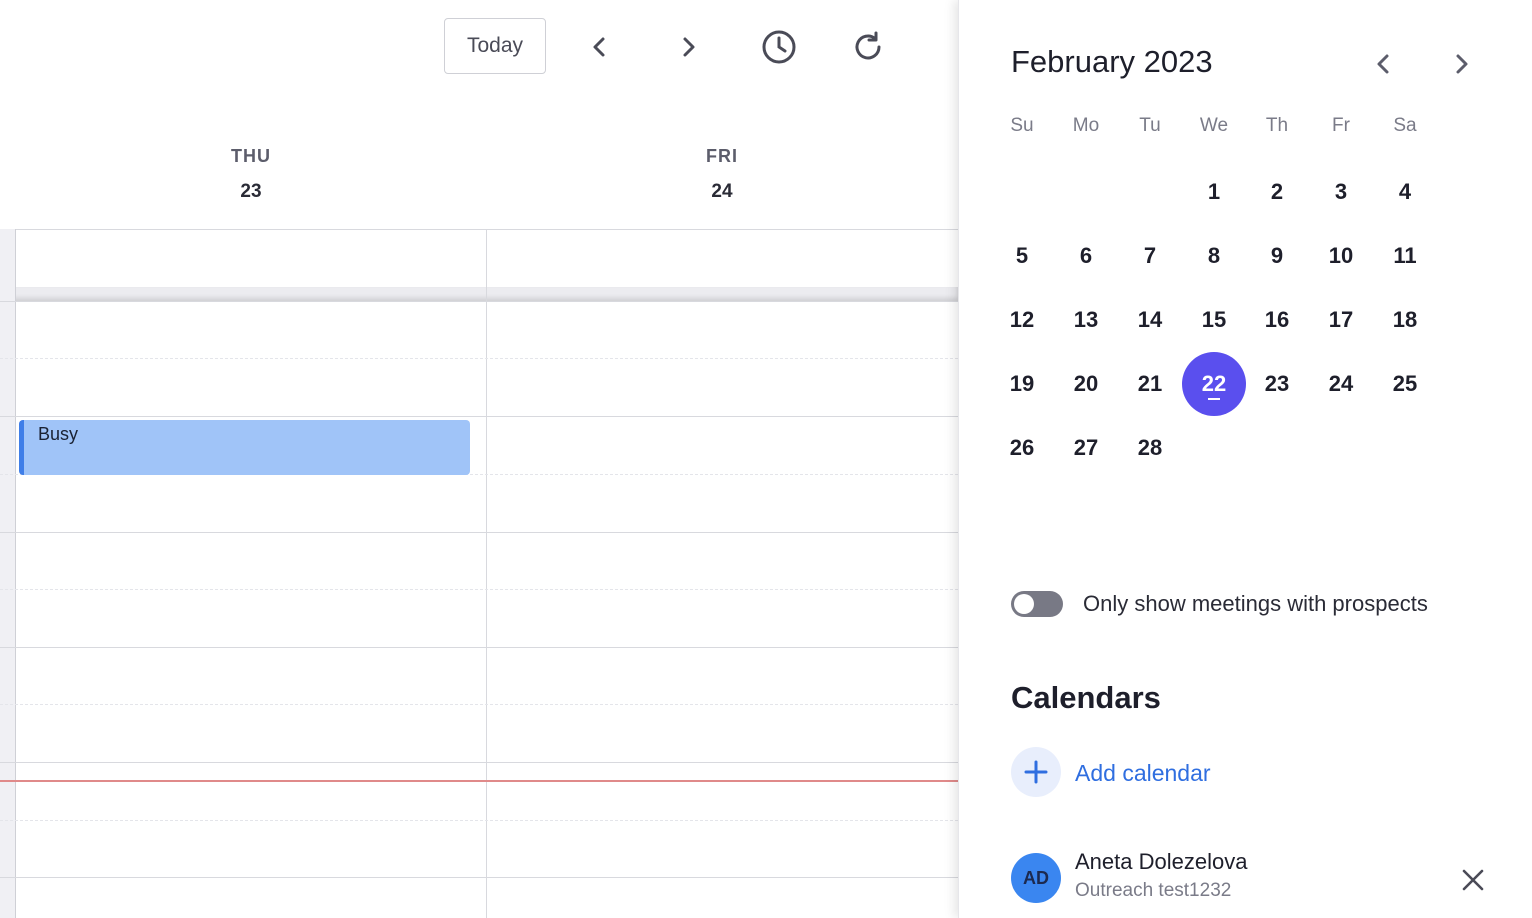 Image resolution: width=1532 pixels, height=918 pixels. What do you see at coordinates (1161, 861) in the screenshot?
I see `calendar-owner-name: Aneta Dolezelova` at bounding box center [1161, 861].